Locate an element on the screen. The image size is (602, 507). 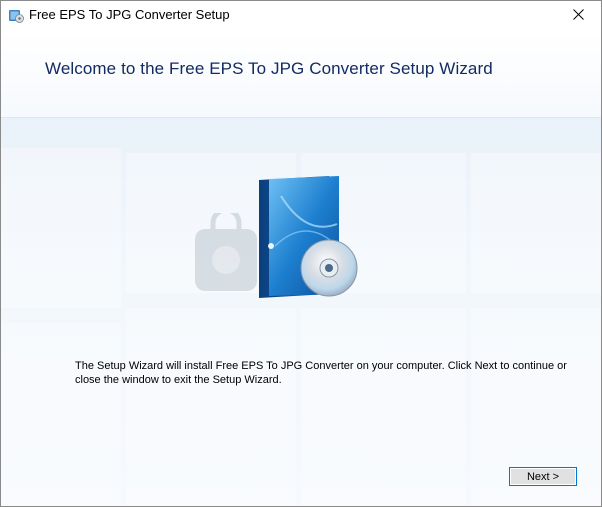
close-icon is located at coordinates (578, 16).